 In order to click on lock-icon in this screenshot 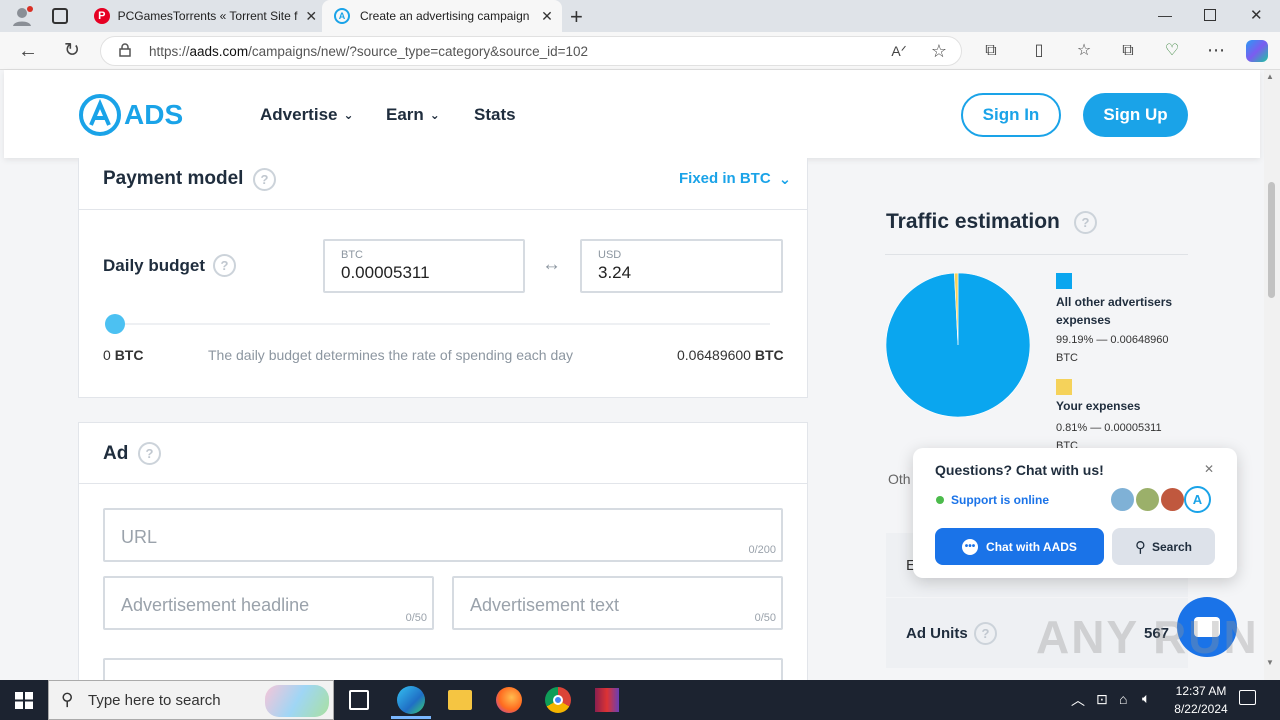, I will do `click(125, 50)`.